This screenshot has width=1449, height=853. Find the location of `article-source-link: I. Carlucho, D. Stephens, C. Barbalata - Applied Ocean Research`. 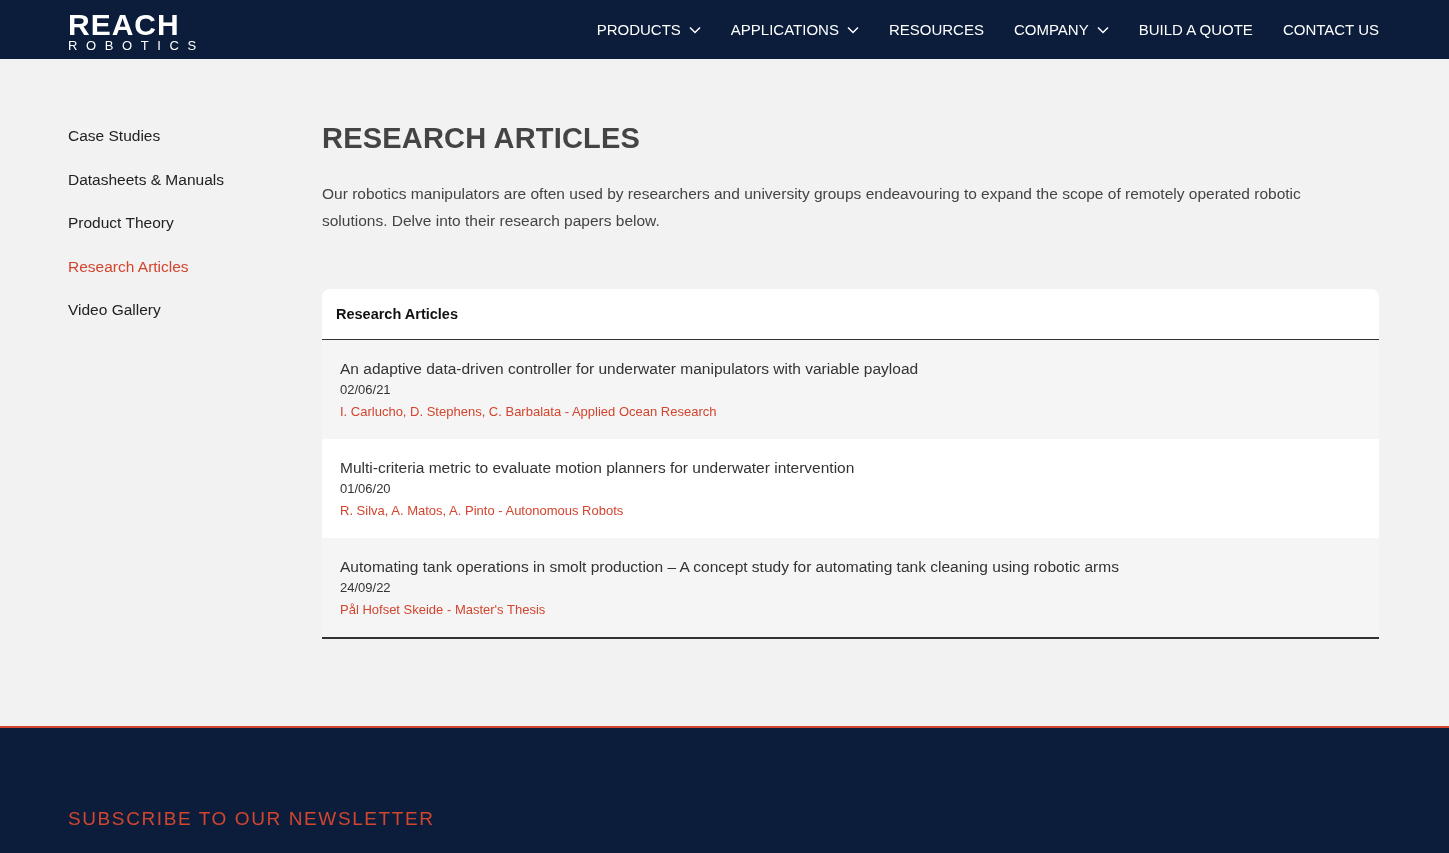

article-source-link: I. Carlucho, D. Stephens, C. Barbalata - Applied Ocean Research is located at coordinates (528, 412).